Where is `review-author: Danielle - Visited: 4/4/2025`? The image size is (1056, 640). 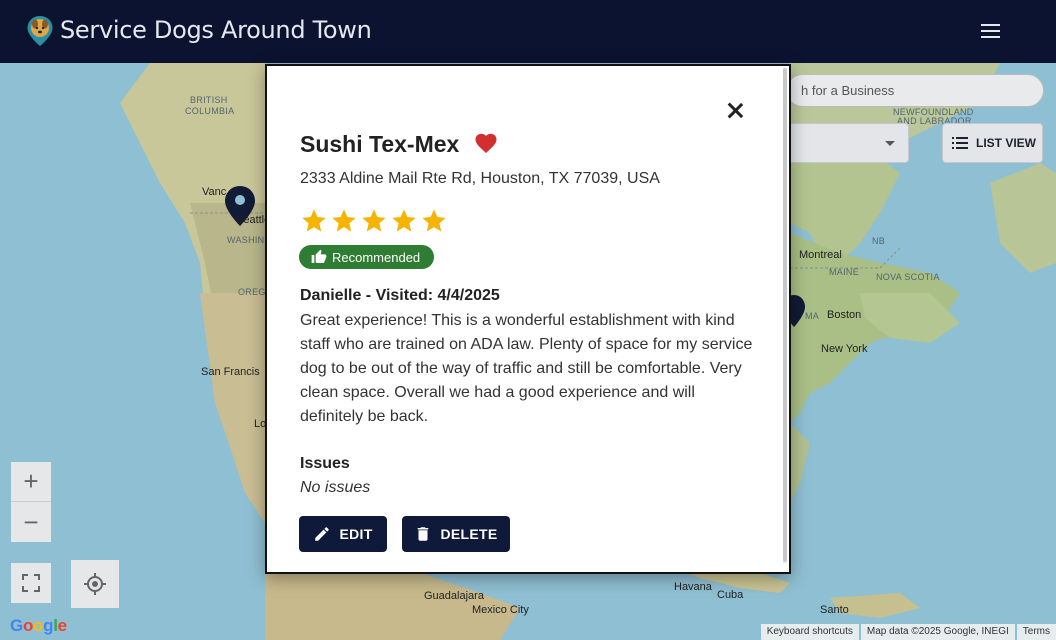 review-author: Danielle - Visited: 4/4/2025 is located at coordinates (400, 295).